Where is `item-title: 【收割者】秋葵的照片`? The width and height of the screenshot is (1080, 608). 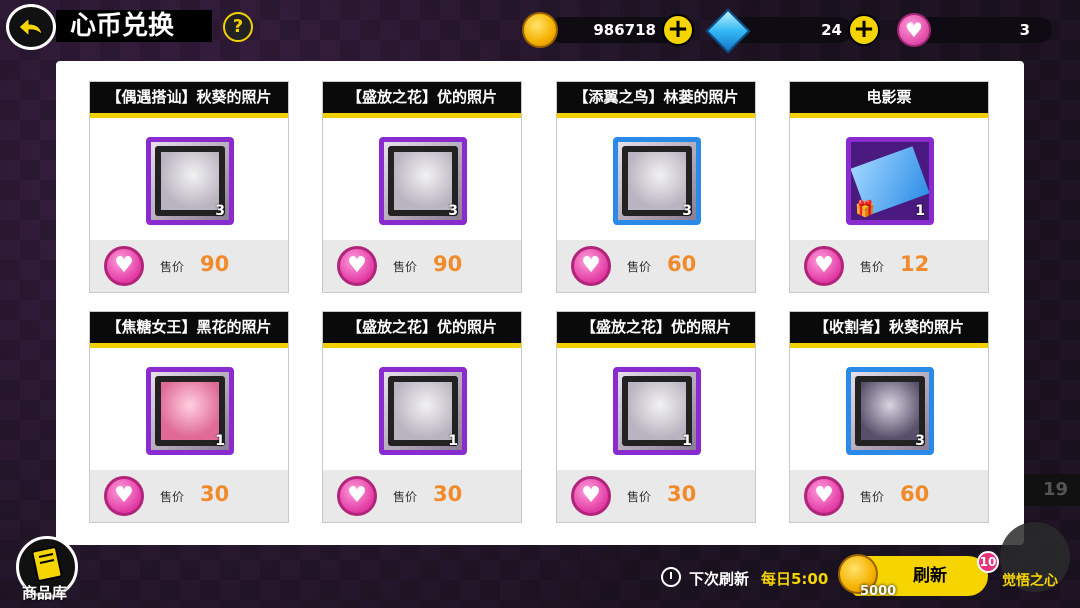 item-title: 【收割者】秋葵的照片 is located at coordinates (889, 330).